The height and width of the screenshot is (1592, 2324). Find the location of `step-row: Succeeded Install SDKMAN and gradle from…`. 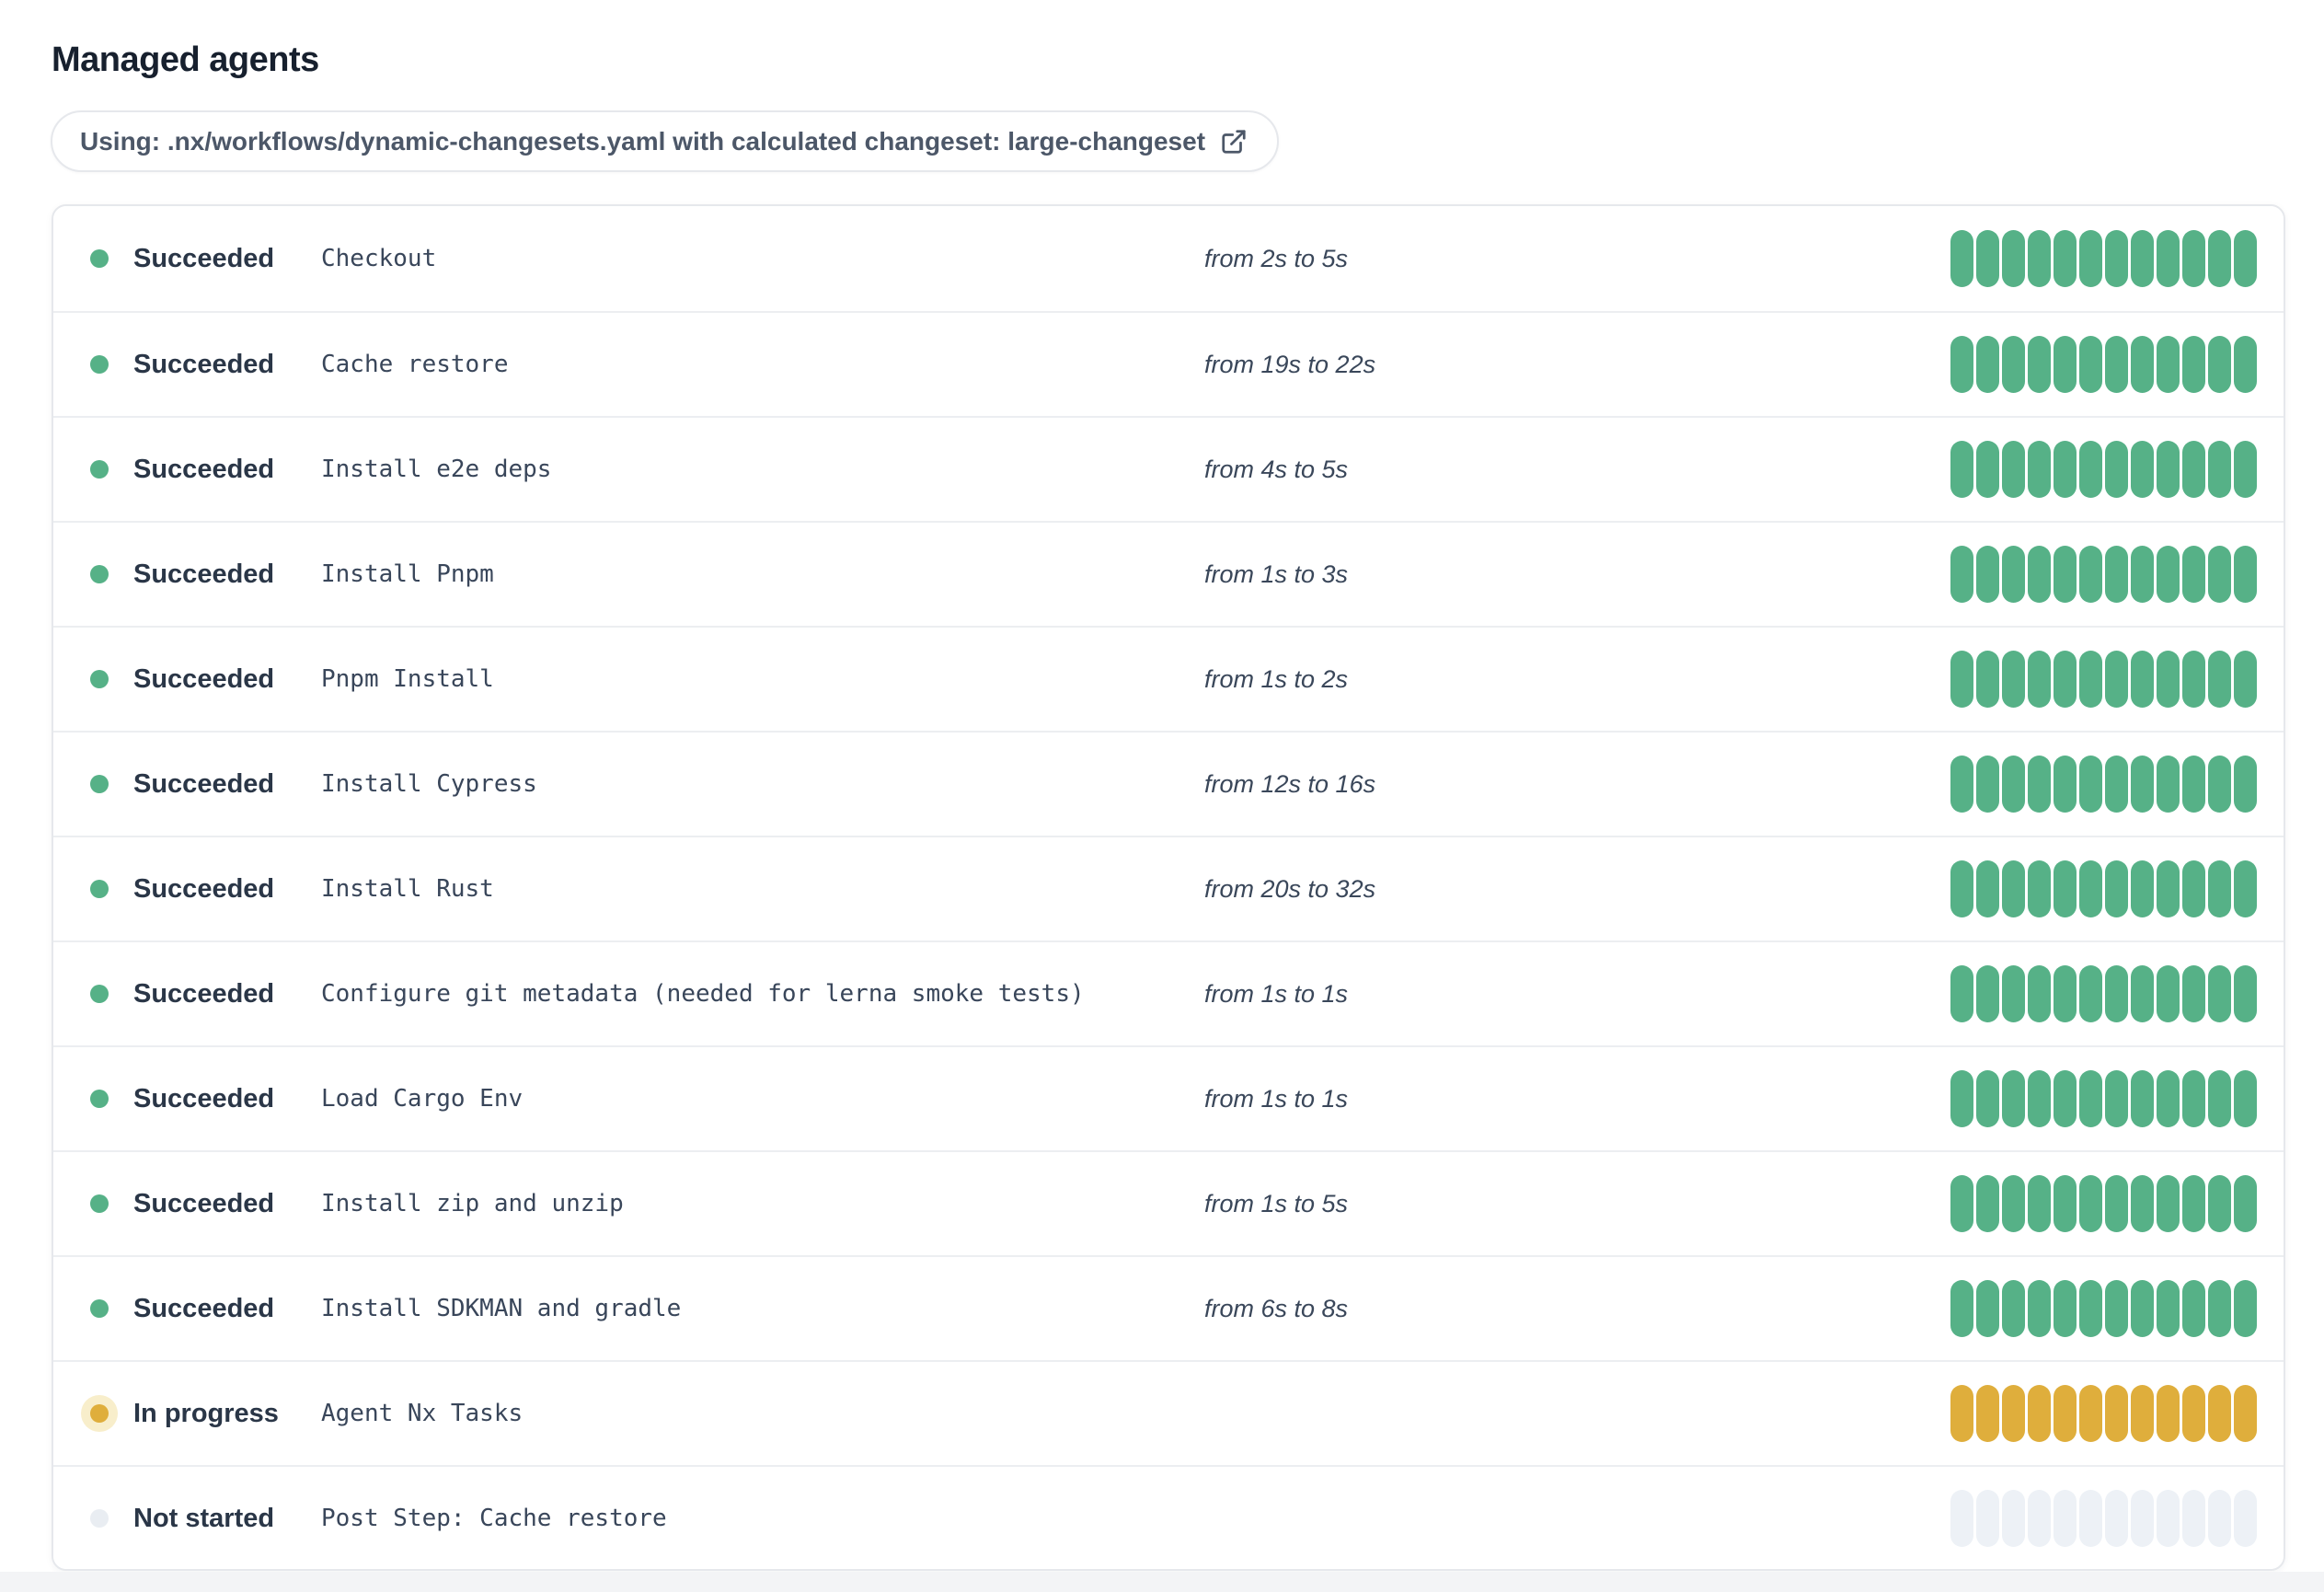

step-row: Succeeded Install SDKMAN and gradle from… is located at coordinates (1168, 1307).